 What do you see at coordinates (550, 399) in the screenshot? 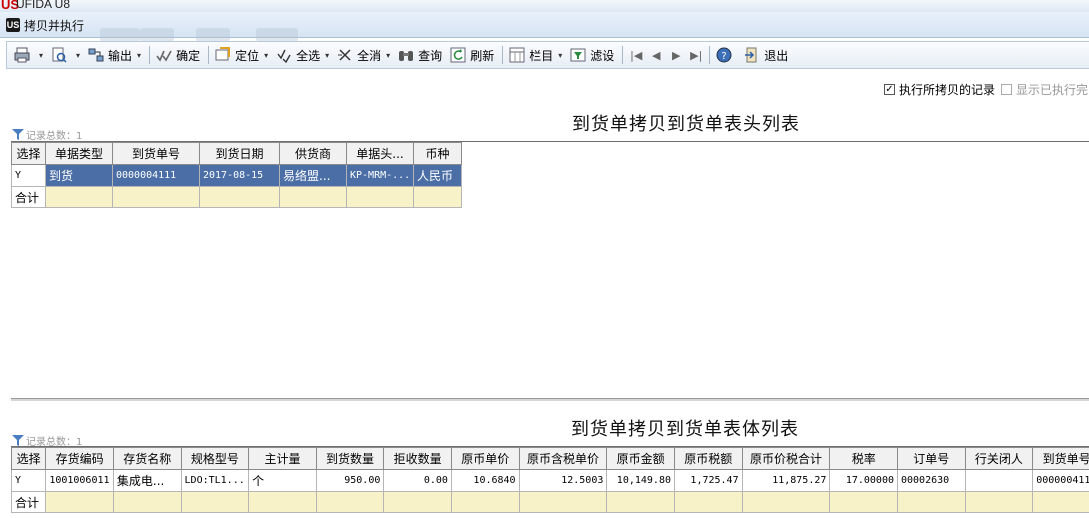
I see `list-splitter` at bounding box center [550, 399].